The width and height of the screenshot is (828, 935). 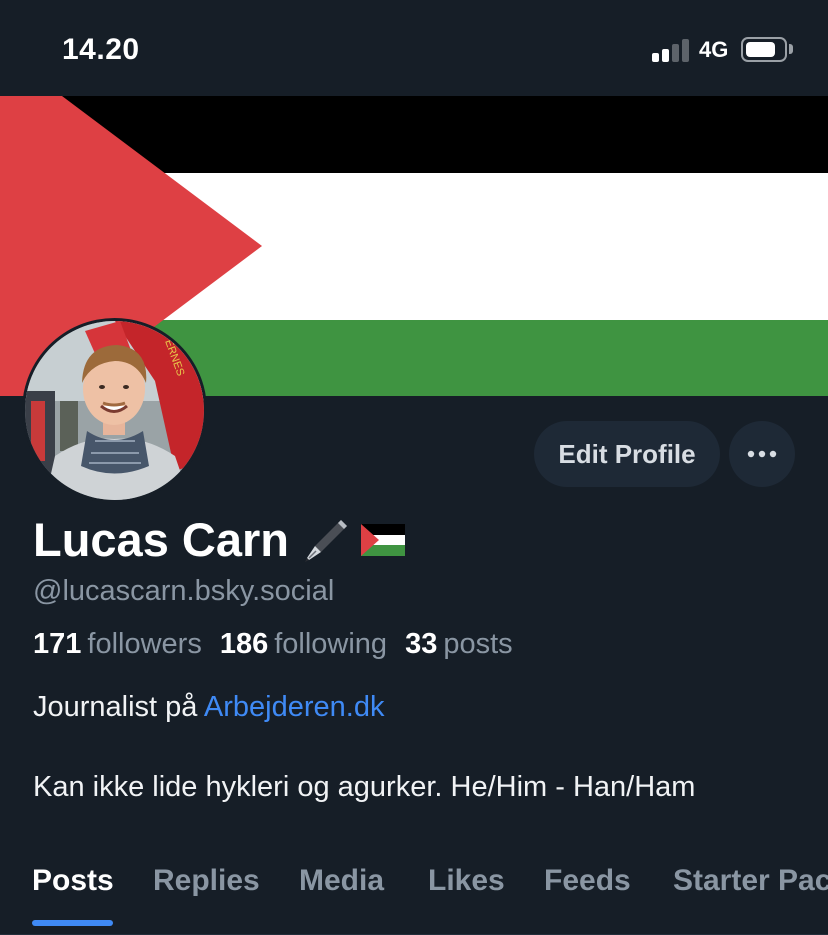 What do you see at coordinates (421, 644) in the screenshot?
I see `posts-count: 33` at bounding box center [421, 644].